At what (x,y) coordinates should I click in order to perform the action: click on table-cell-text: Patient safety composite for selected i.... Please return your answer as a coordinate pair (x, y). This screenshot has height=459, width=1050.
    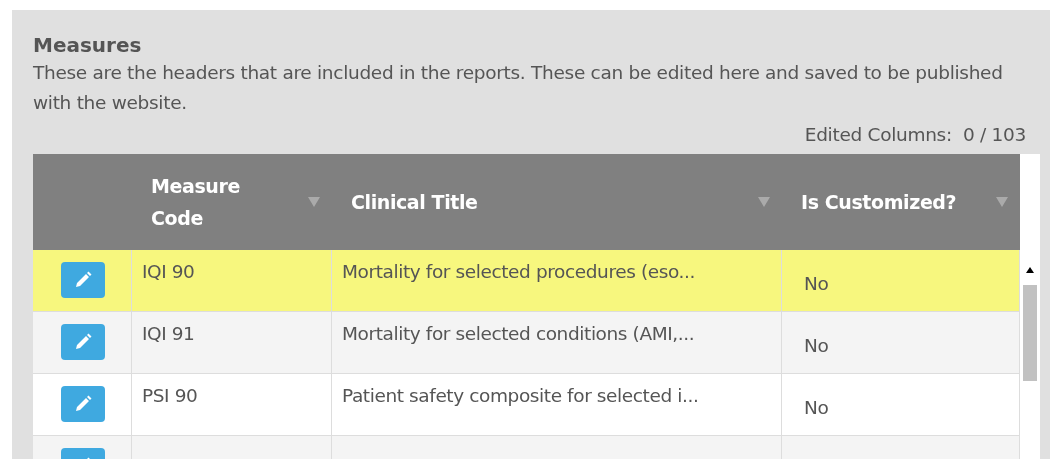
    Looking at the image, I should click on (520, 396).